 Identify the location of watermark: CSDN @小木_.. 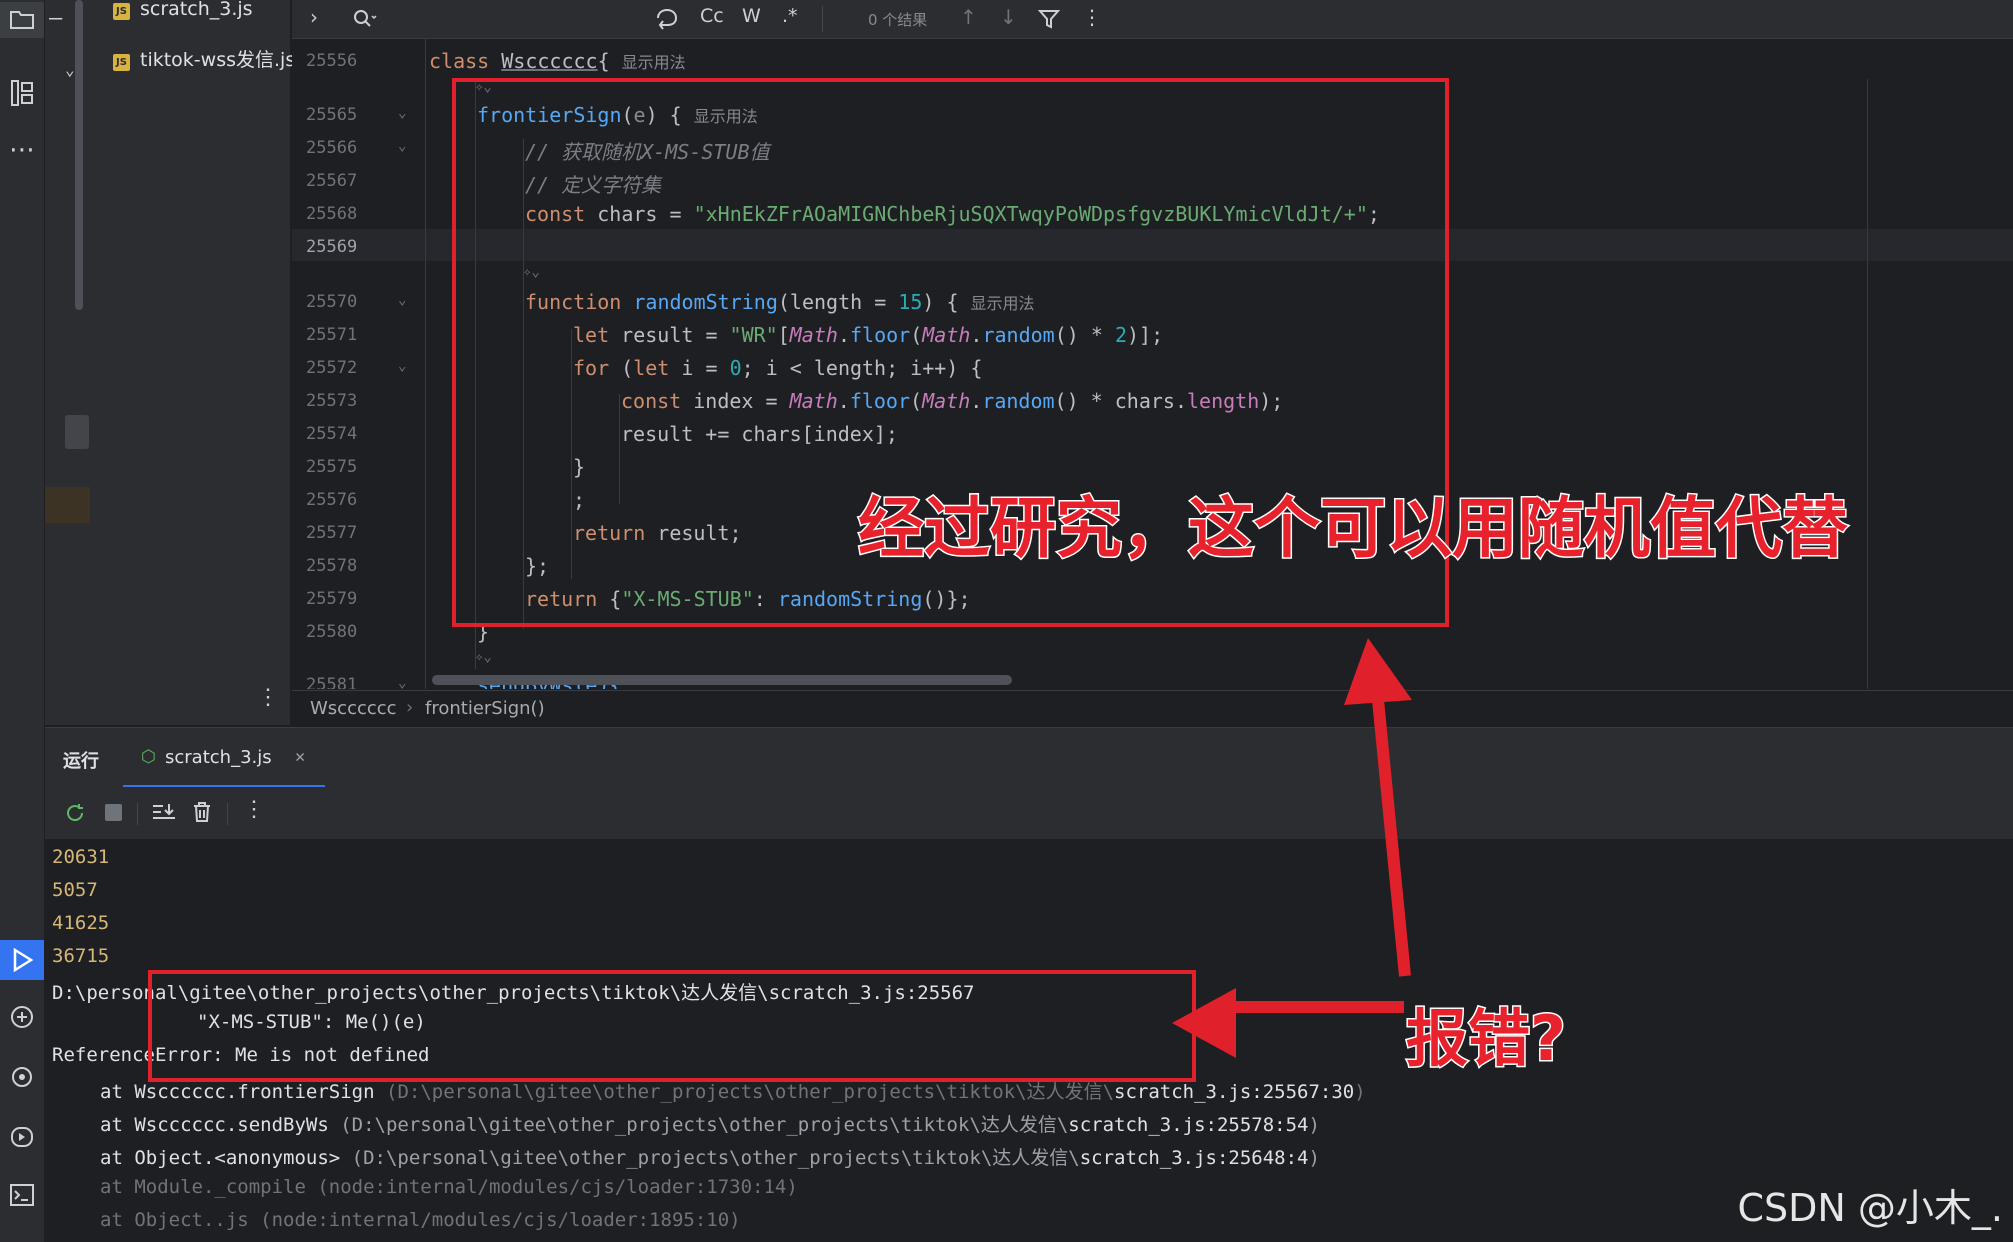
(1870, 1208).